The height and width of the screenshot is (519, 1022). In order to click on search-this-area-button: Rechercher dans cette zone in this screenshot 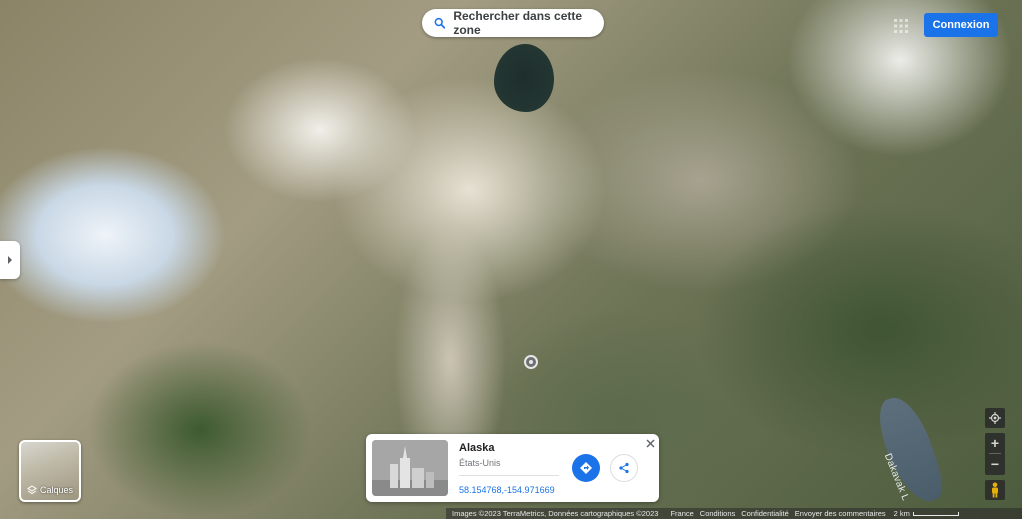, I will do `click(513, 23)`.